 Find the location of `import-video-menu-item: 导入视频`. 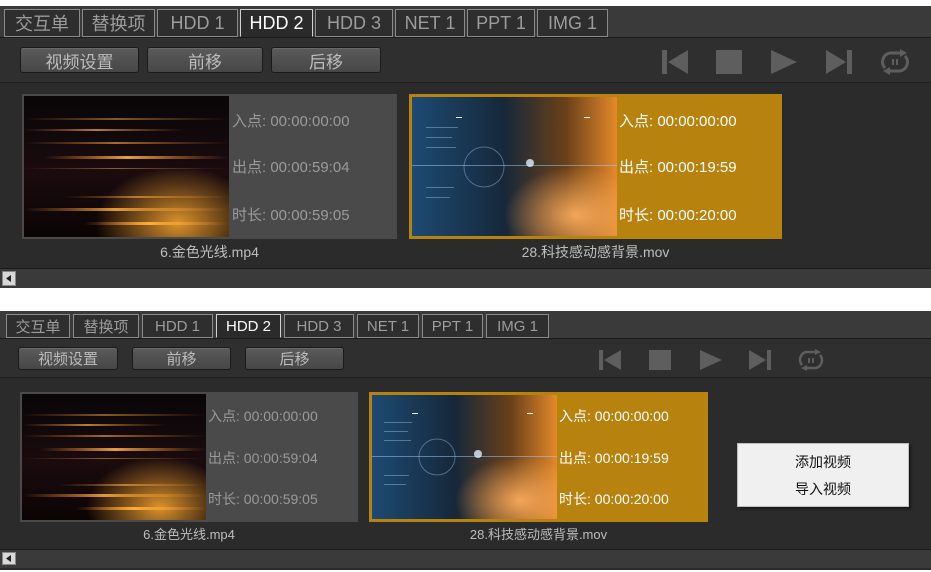

import-video-menu-item: 导入视频 is located at coordinates (823, 489).